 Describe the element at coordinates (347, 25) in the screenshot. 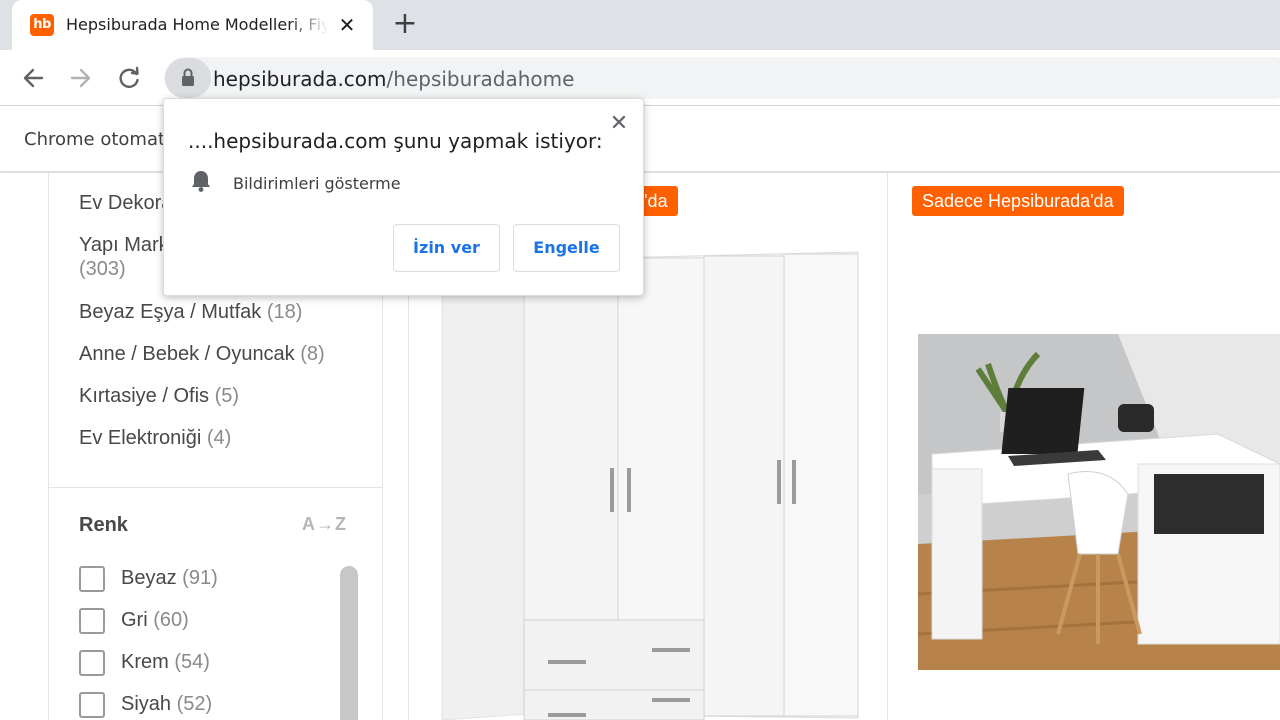

I see `tab-close-icon: ✕` at that location.